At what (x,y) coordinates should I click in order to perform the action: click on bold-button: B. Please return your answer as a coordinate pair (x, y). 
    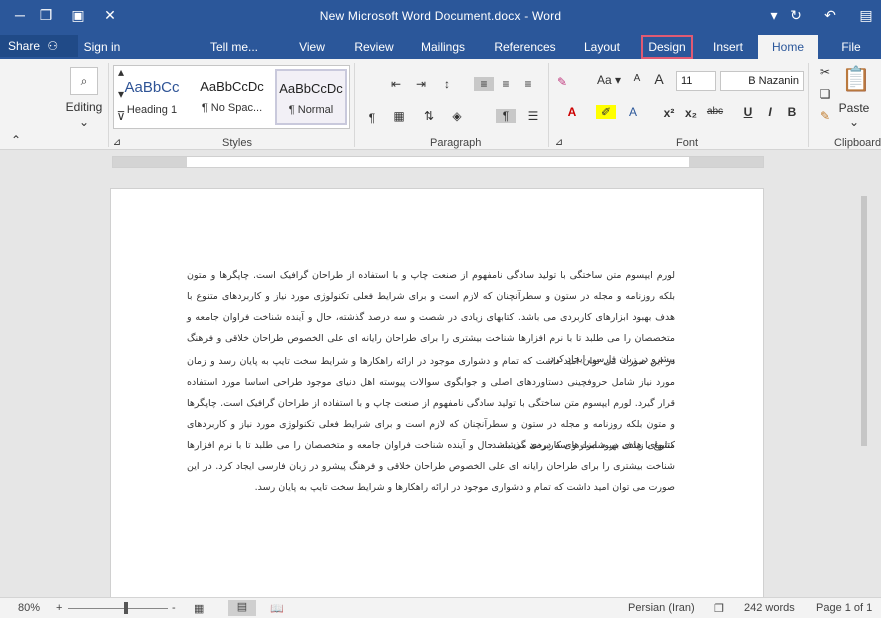
    Looking at the image, I should click on (792, 112).